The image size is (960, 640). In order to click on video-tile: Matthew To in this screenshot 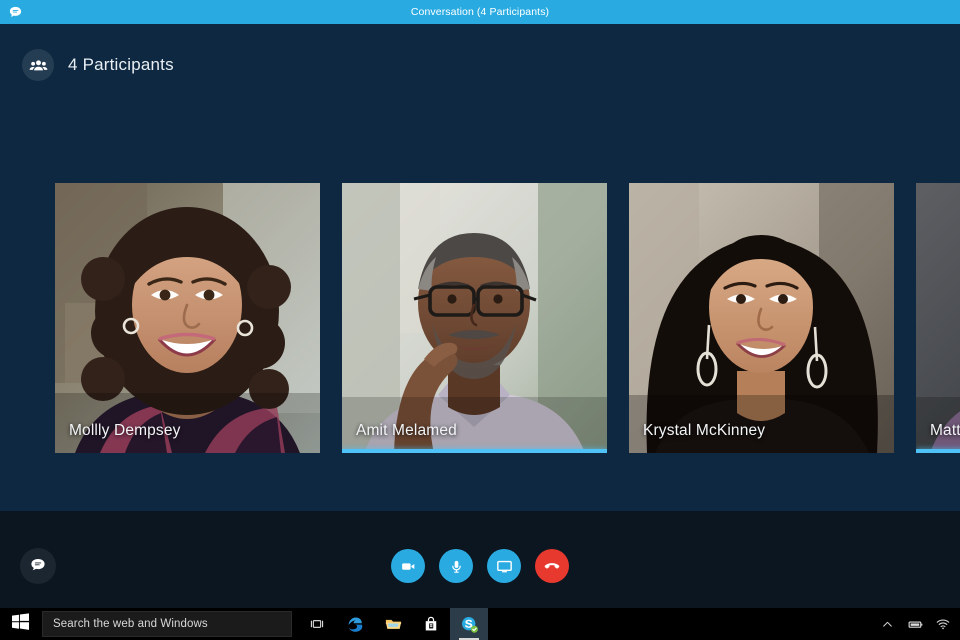, I will do `click(938, 318)`.